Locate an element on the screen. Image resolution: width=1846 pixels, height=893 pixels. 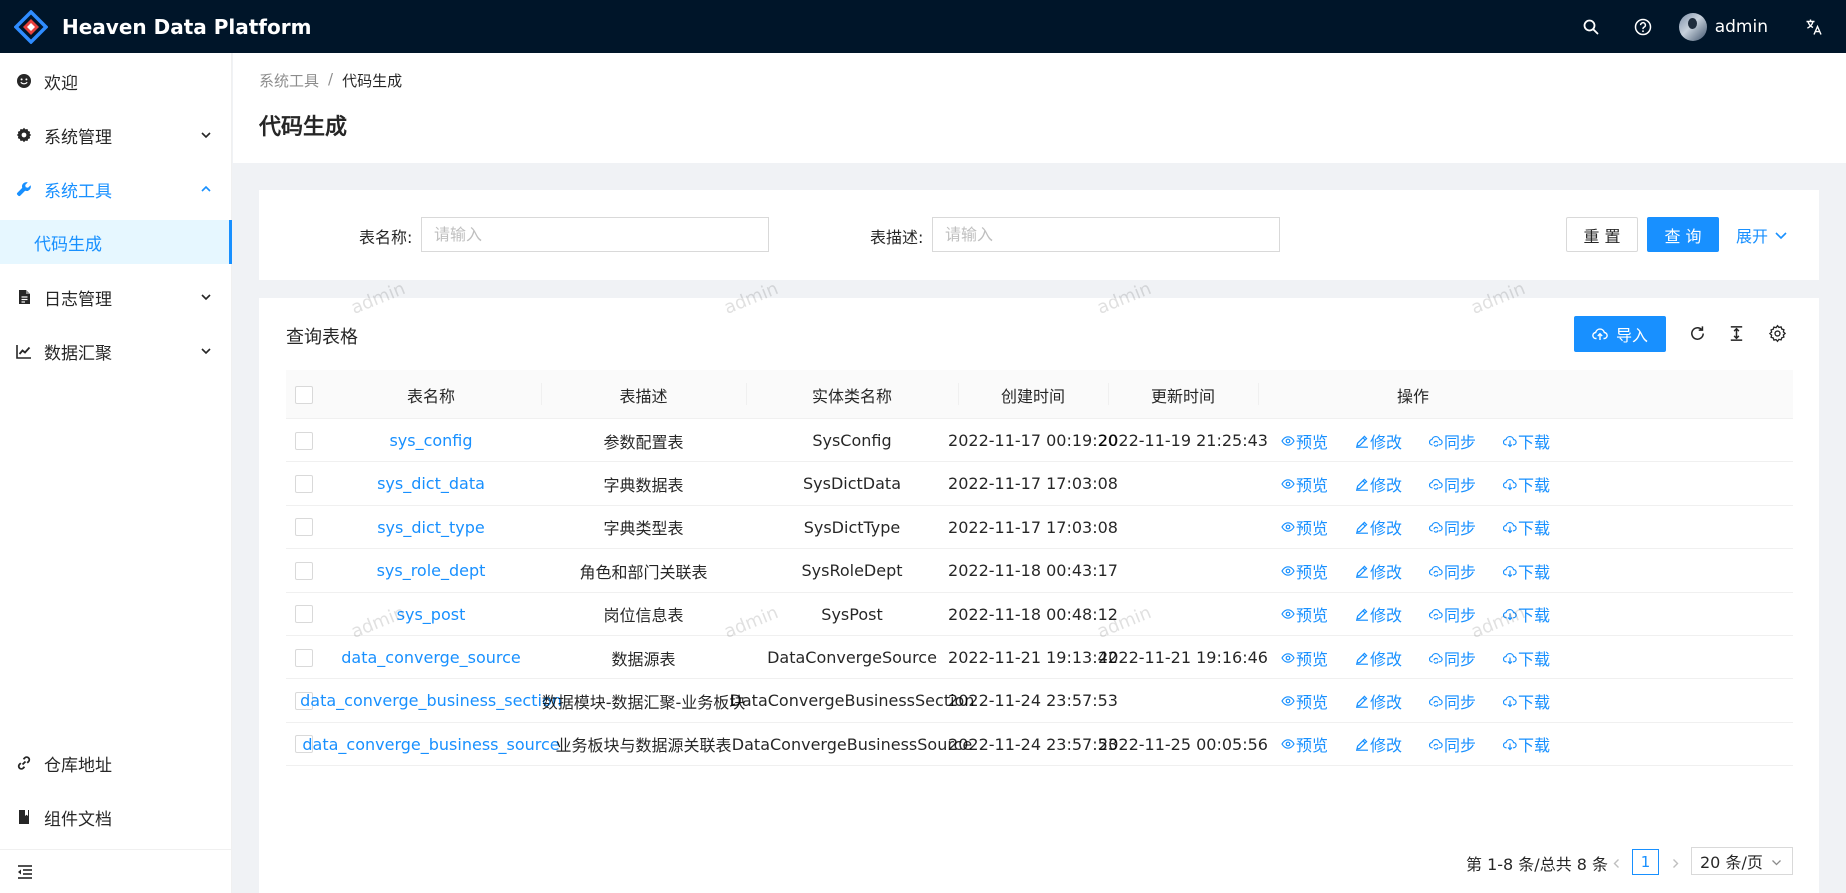
pagination-prev-button is located at coordinates (1616, 863).